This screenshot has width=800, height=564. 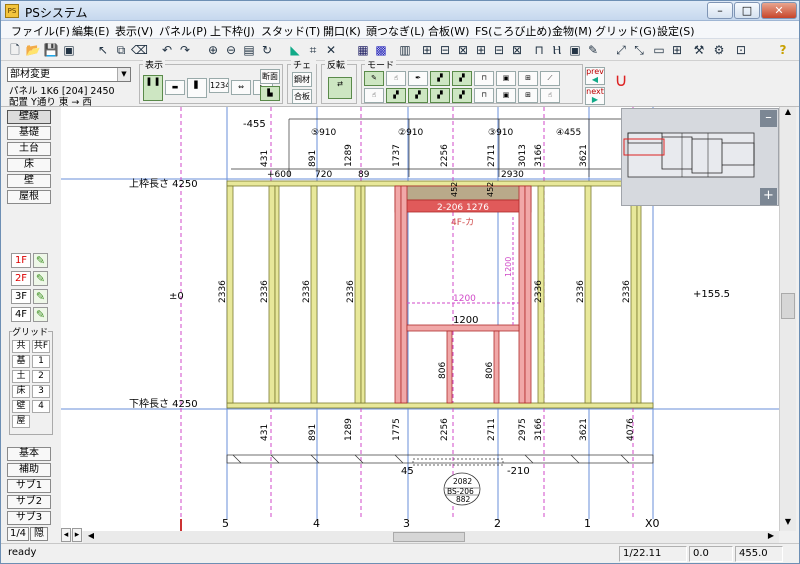 What do you see at coordinates (779, 10) in the screenshot?
I see `close-button: ✕` at bounding box center [779, 10].